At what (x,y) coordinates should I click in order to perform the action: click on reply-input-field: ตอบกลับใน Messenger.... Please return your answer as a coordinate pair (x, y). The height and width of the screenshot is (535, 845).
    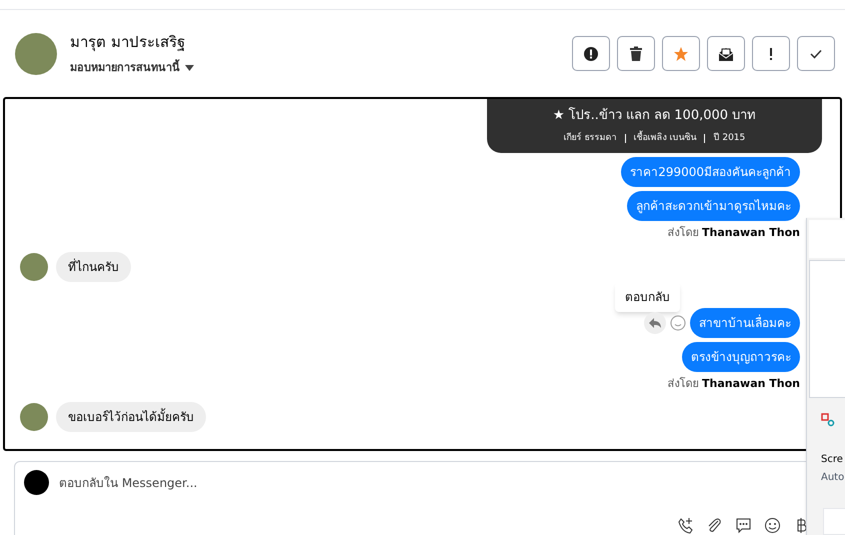
    Looking at the image, I should click on (259, 483).